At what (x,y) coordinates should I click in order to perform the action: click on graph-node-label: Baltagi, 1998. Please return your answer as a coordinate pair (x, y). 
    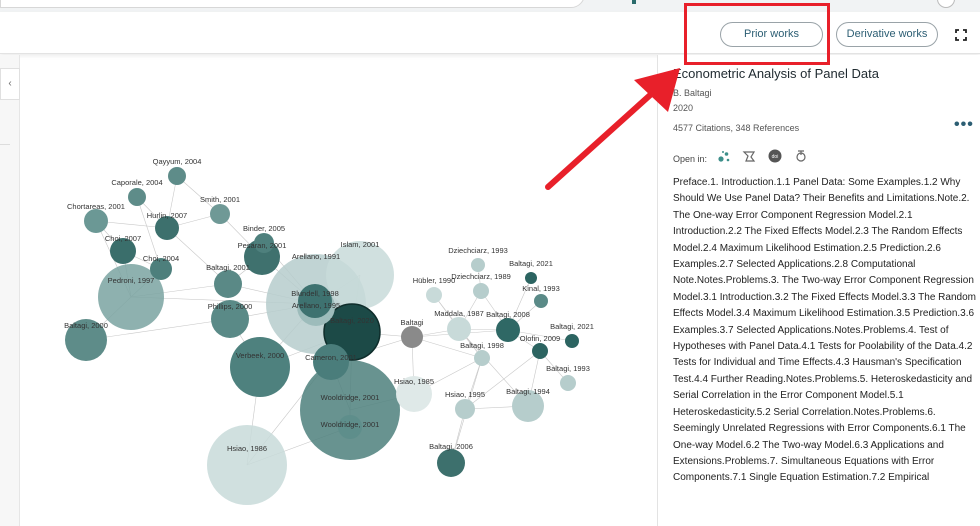
    Looking at the image, I should click on (482, 345).